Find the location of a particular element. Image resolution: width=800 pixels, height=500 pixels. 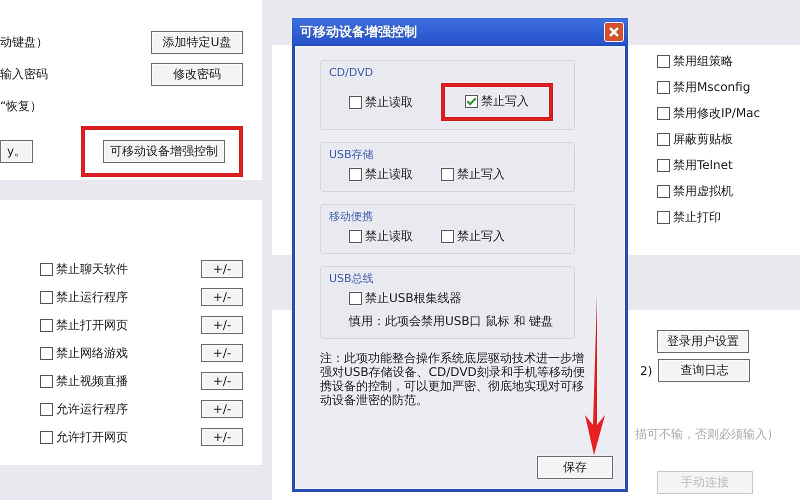

hint-text: 描可不输，否则必须输入） is located at coordinates (707, 434).